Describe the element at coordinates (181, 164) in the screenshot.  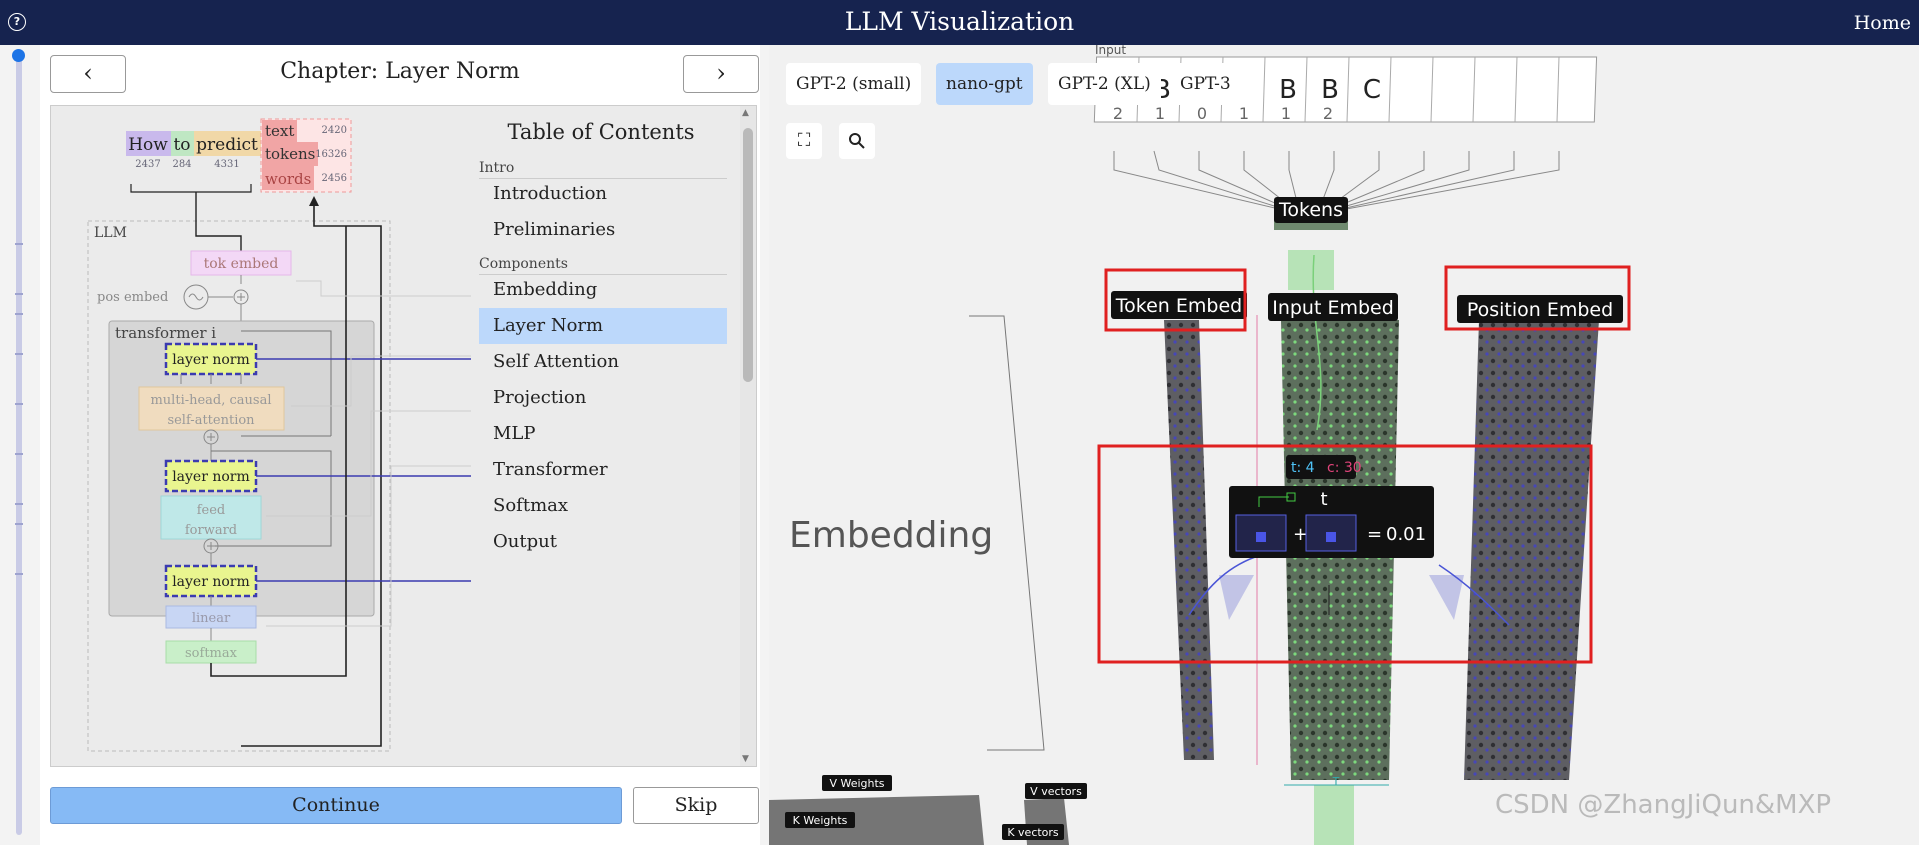
I see `token-id: 284` at that location.